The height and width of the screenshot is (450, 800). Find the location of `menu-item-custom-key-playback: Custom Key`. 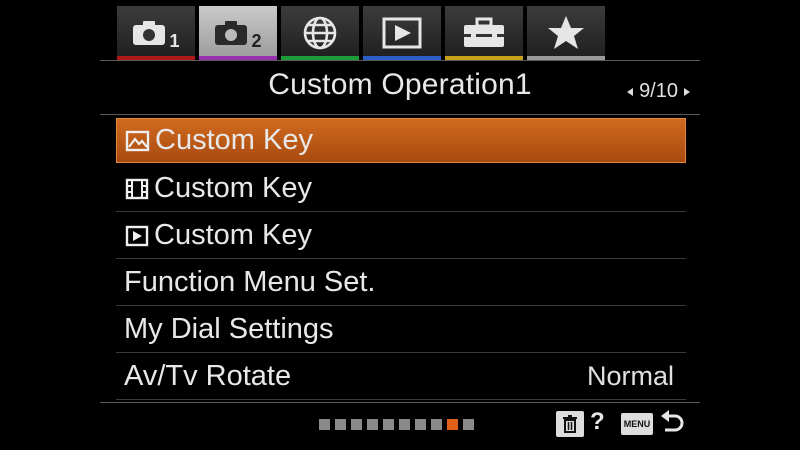

menu-item-custom-key-playback: Custom Key is located at coordinates (401, 235).